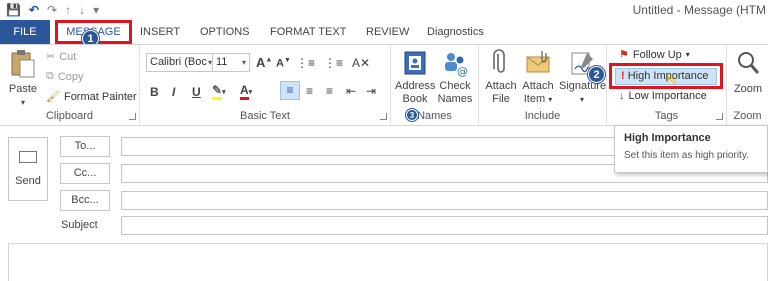 The width and height of the screenshot is (768, 281). Describe the element at coordinates (415, 86) in the screenshot. I see `address-book-label-1: Address` at that location.